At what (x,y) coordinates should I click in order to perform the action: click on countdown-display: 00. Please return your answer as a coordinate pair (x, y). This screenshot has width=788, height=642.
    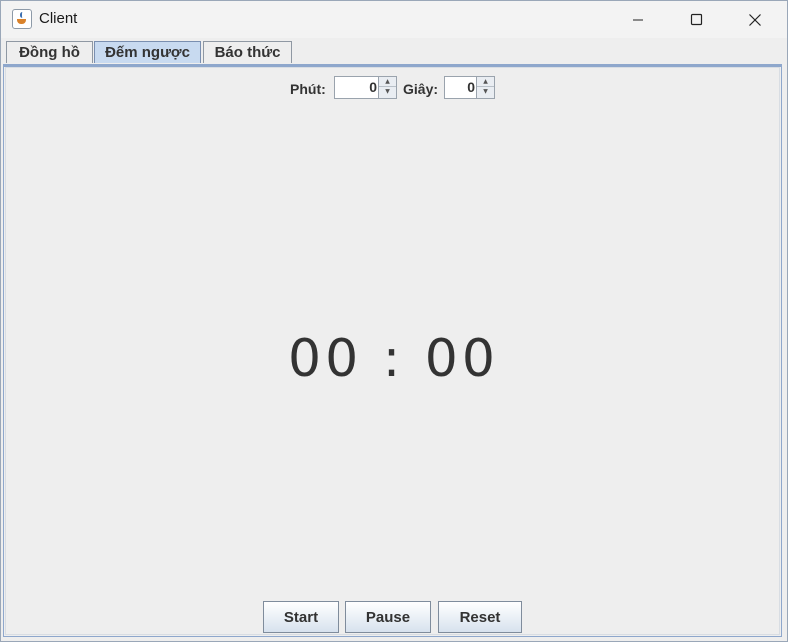
    Looking at the image, I should click on (393, 359).